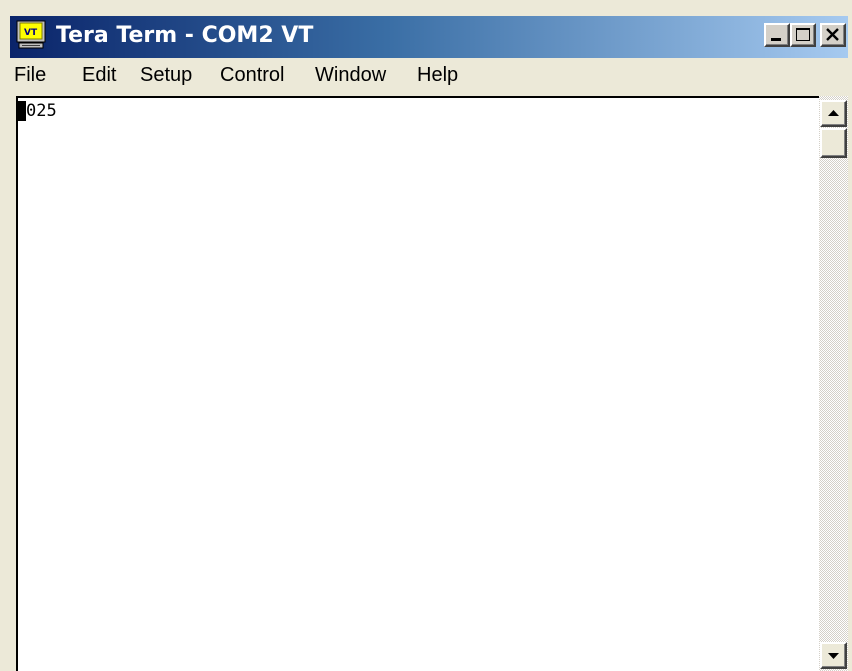 The width and height of the screenshot is (852, 671). Describe the element at coordinates (99, 75) in the screenshot. I see `menu-edit: Edit` at that location.